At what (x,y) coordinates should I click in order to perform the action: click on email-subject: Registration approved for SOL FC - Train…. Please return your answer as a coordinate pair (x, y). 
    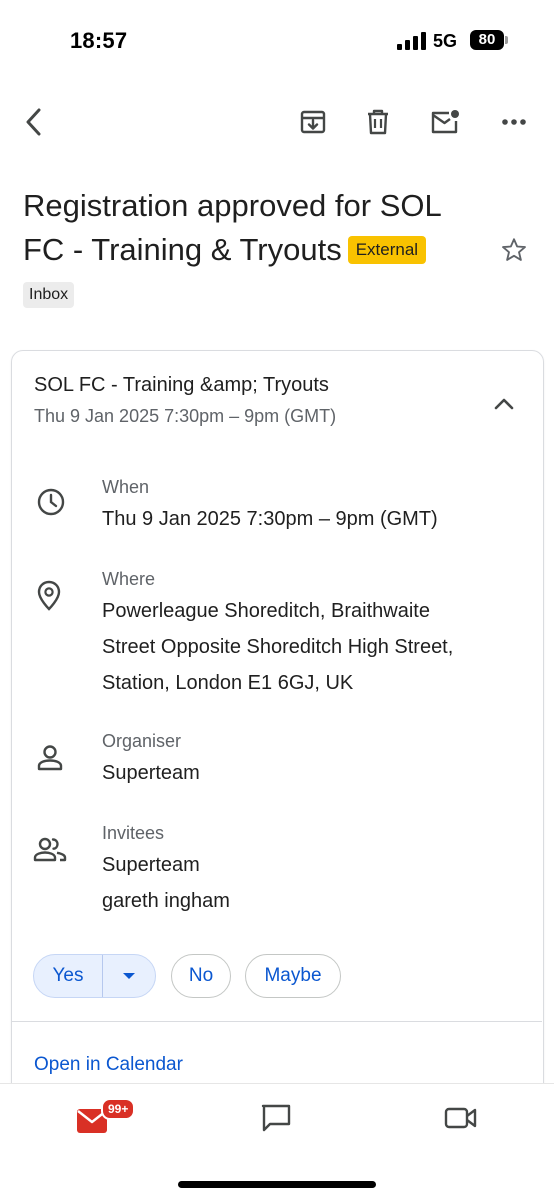
    Looking at the image, I should click on (243, 228).